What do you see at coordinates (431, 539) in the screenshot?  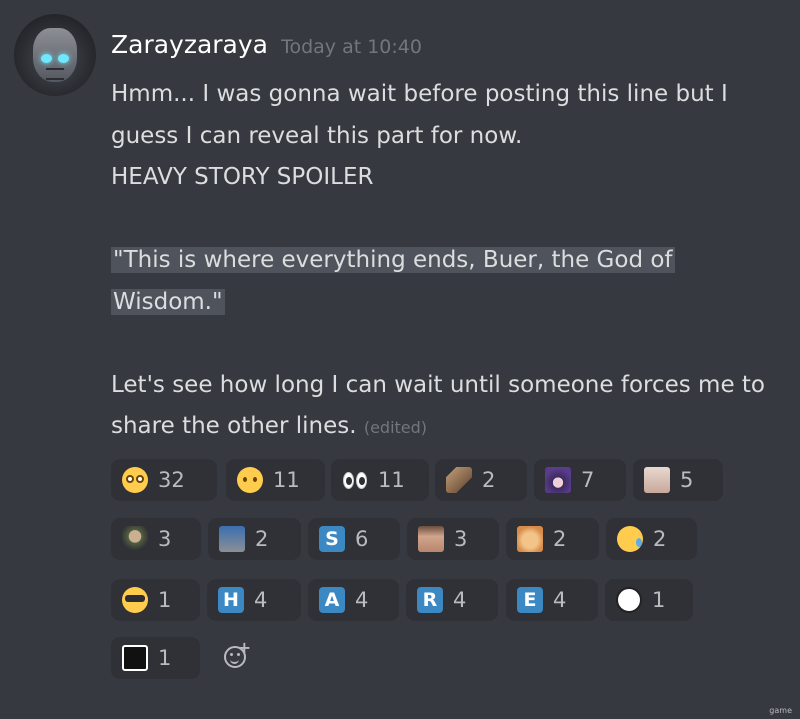 I see `man-face-emote-icon` at bounding box center [431, 539].